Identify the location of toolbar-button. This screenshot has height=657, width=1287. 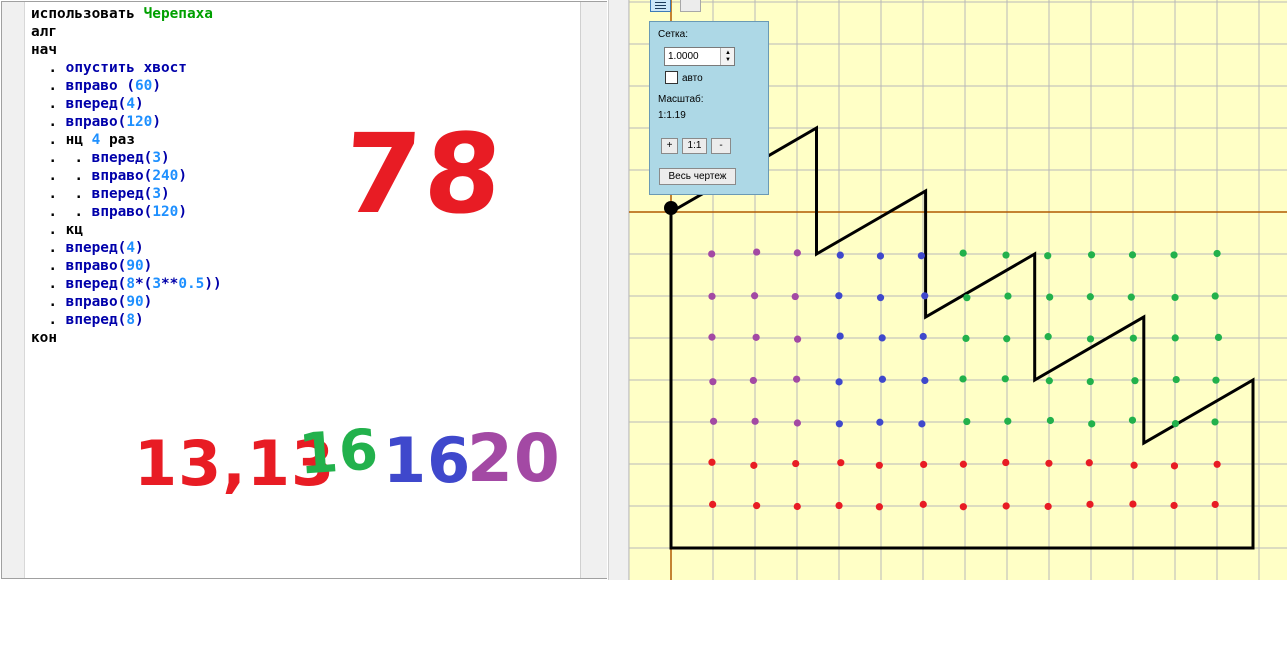
(690, 6).